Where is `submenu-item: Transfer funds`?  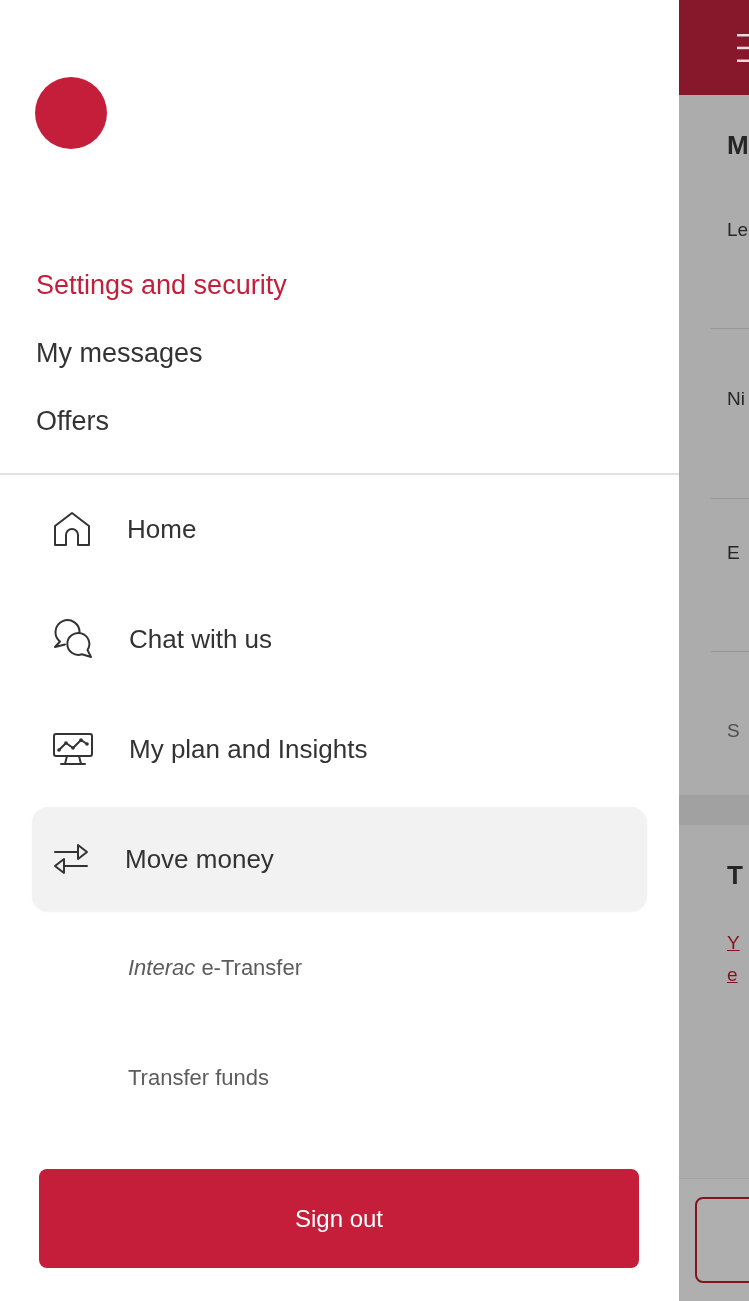
submenu-item: Transfer funds is located at coordinates (199, 1078).